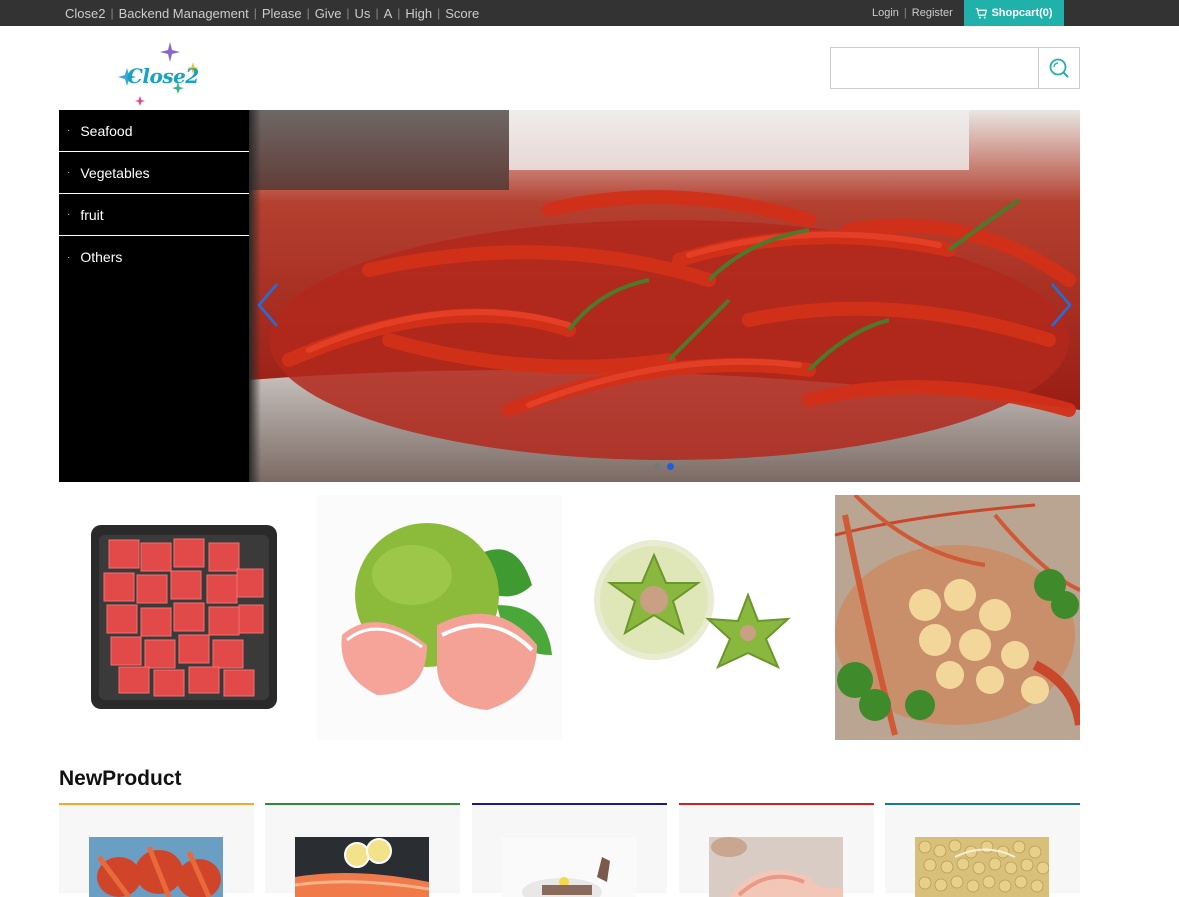 The width and height of the screenshot is (1179, 897). I want to click on shopcart-label: Shopcart(0), so click(1022, 13).